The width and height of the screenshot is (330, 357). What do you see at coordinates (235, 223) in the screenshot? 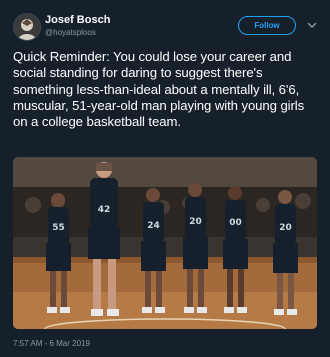
I see `jersey-number: 00` at bounding box center [235, 223].